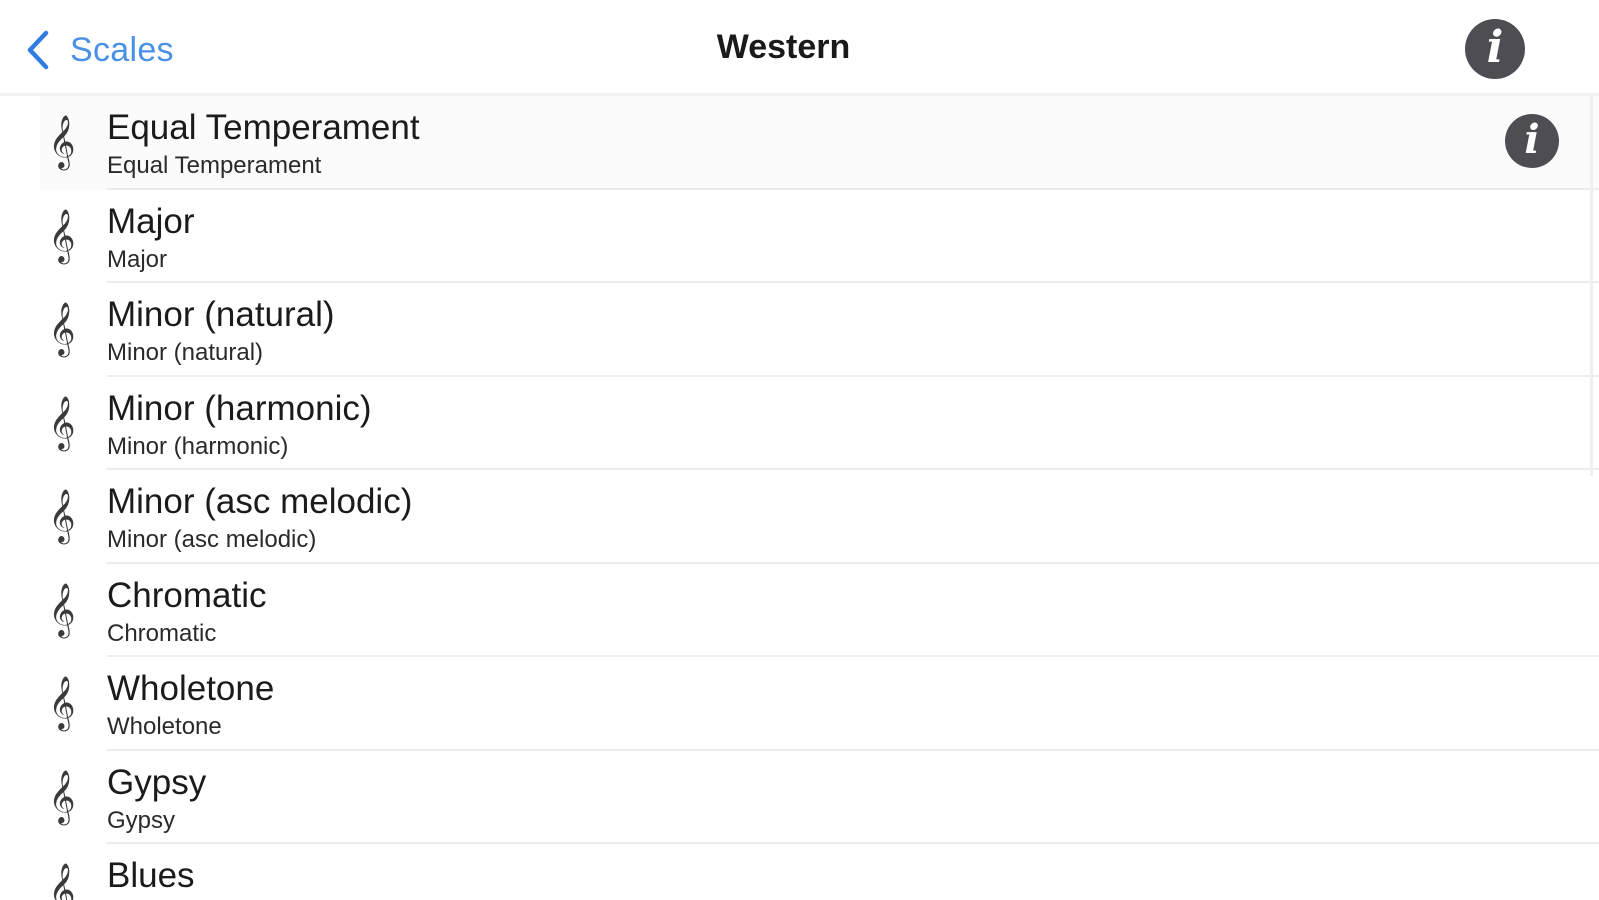 The height and width of the screenshot is (900, 1599). Describe the element at coordinates (151, 875) in the screenshot. I see `scale-title: Blues` at that location.